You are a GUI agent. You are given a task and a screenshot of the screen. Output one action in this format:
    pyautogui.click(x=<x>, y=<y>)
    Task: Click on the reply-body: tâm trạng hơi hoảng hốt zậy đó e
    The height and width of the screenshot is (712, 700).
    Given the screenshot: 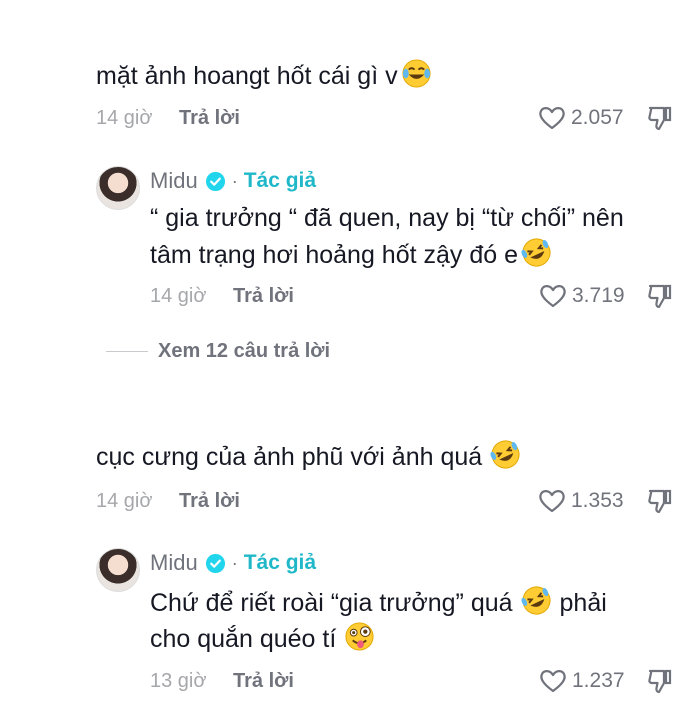 What is the action you would take?
    pyautogui.click(x=334, y=255)
    